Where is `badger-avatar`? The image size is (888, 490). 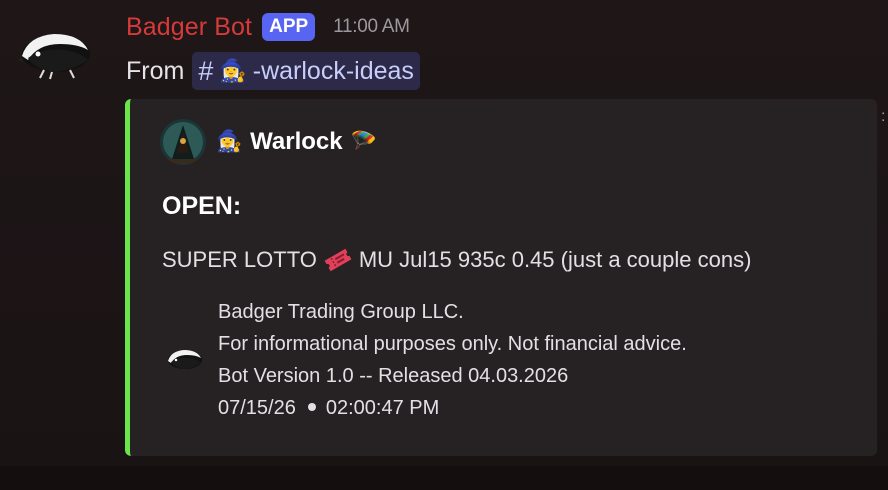 badger-avatar is located at coordinates (54, 50).